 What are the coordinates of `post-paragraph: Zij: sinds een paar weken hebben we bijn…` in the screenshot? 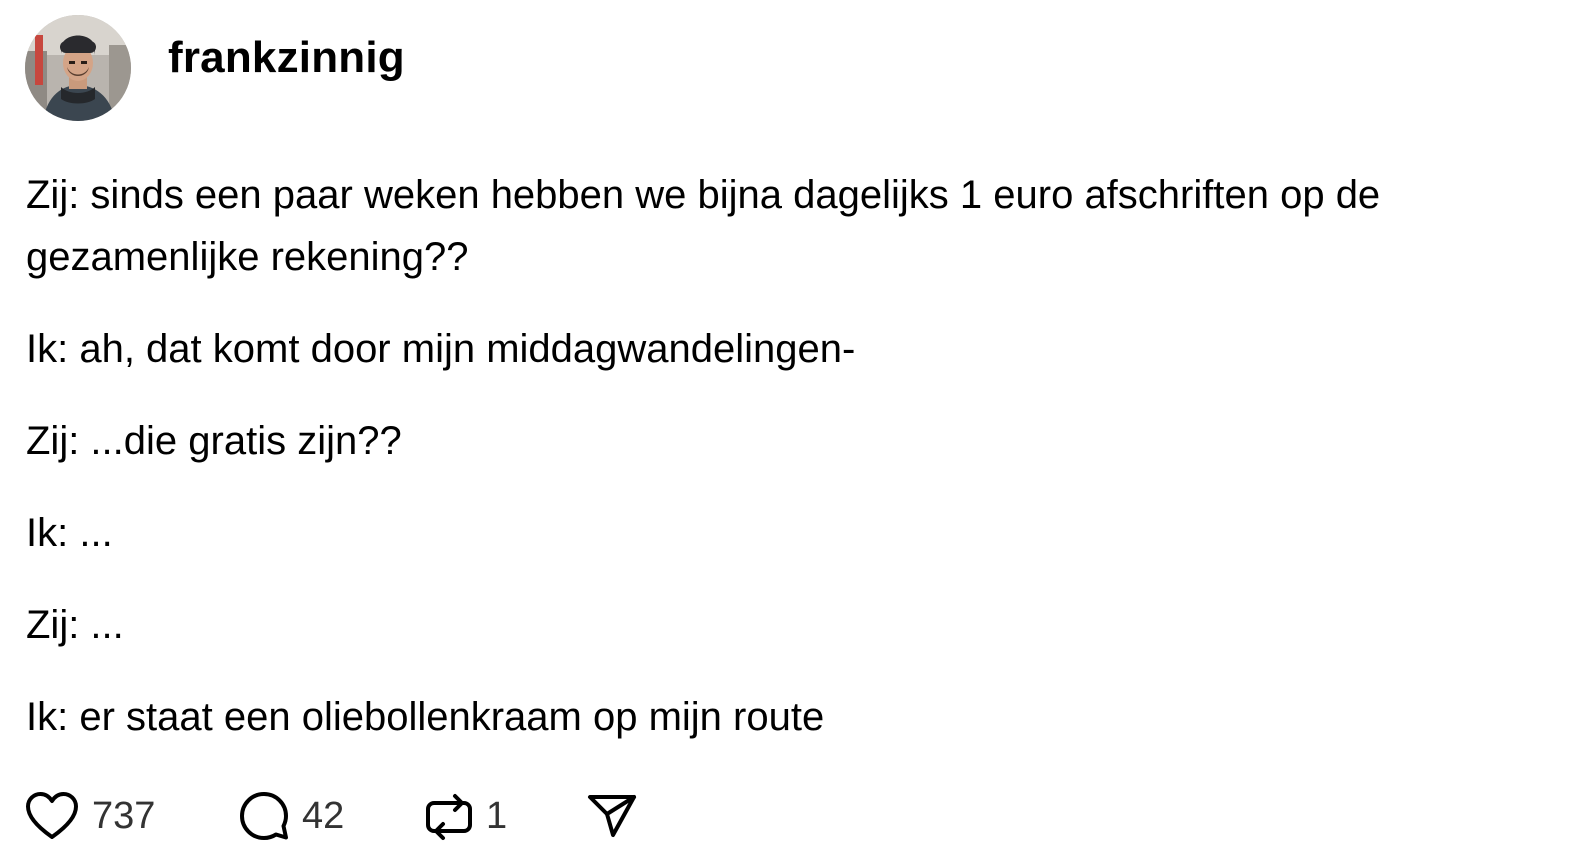 It's located at (798, 226).